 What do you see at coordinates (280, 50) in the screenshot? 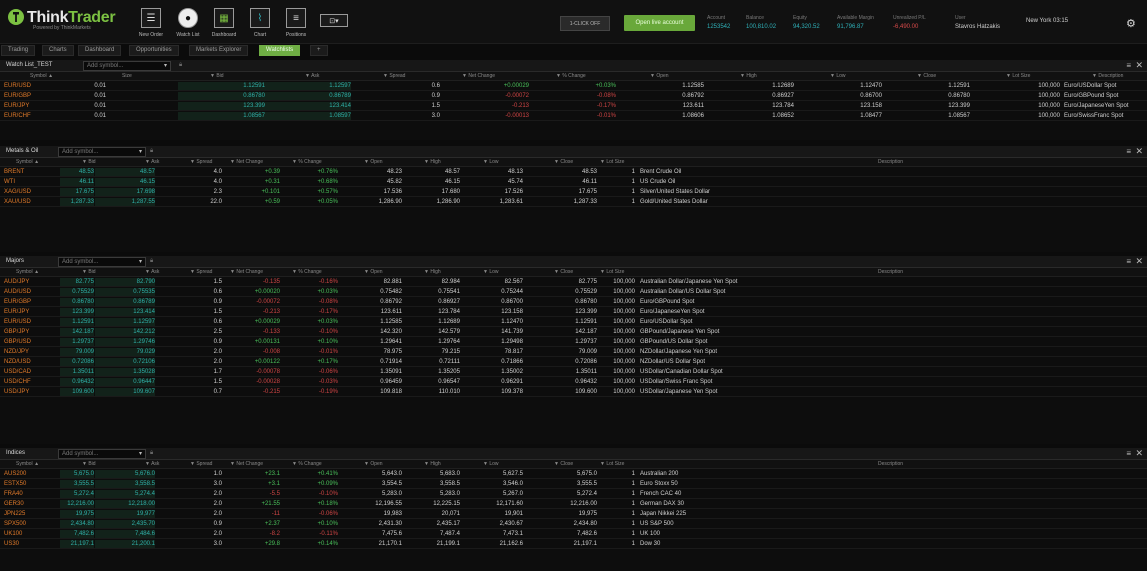
I see `tab-watchlists: Watchlists` at bounding box center [280, 50].